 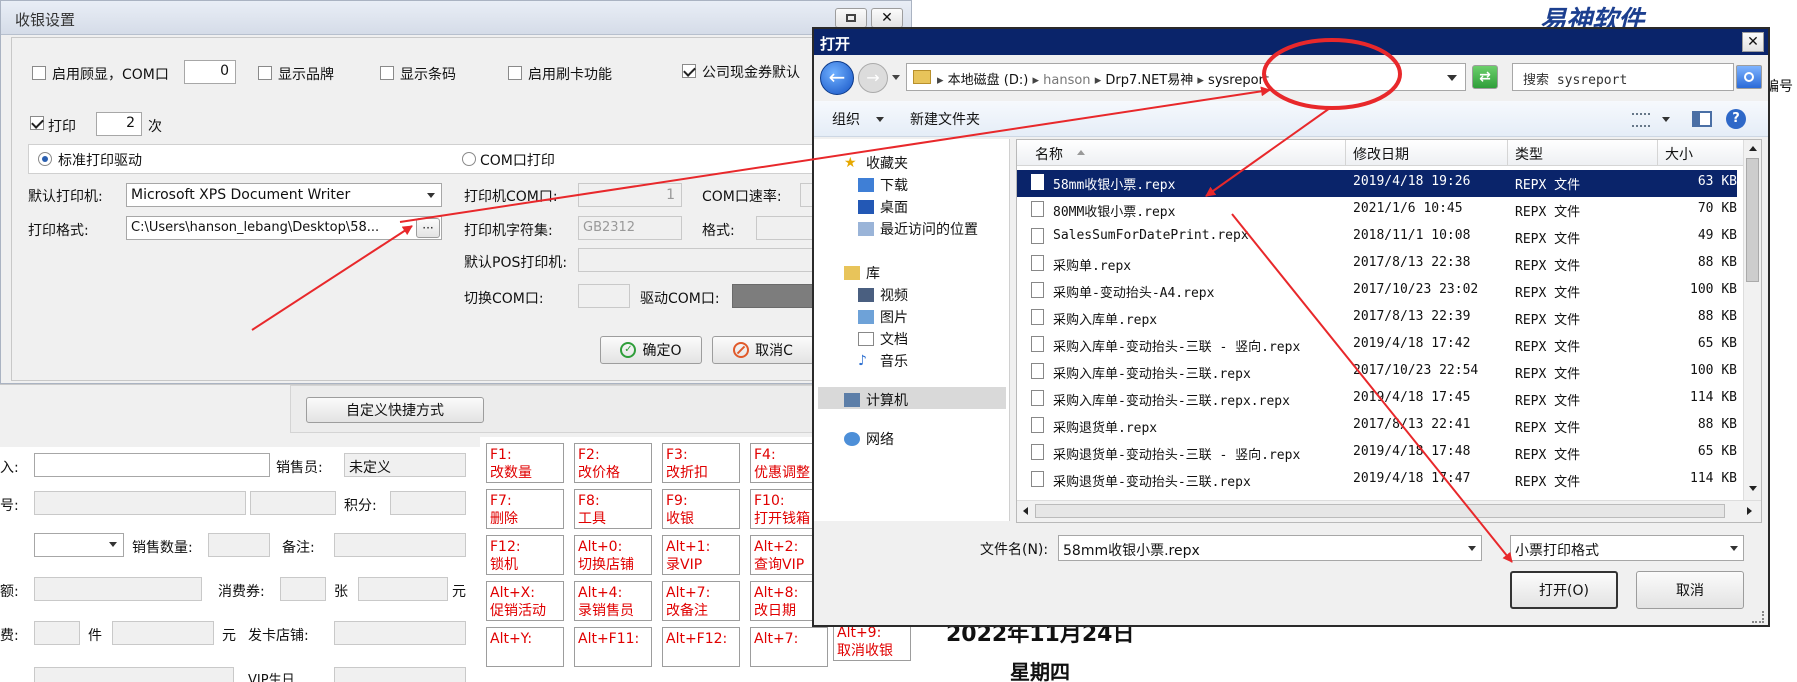 What do you see at coordinates (1377, 318) in the screenshot?
I see `file-row: 采购入库单.repx 2017/8/13 22:39 REPX 文件 88 KB` at bounding box center [1377, 318].